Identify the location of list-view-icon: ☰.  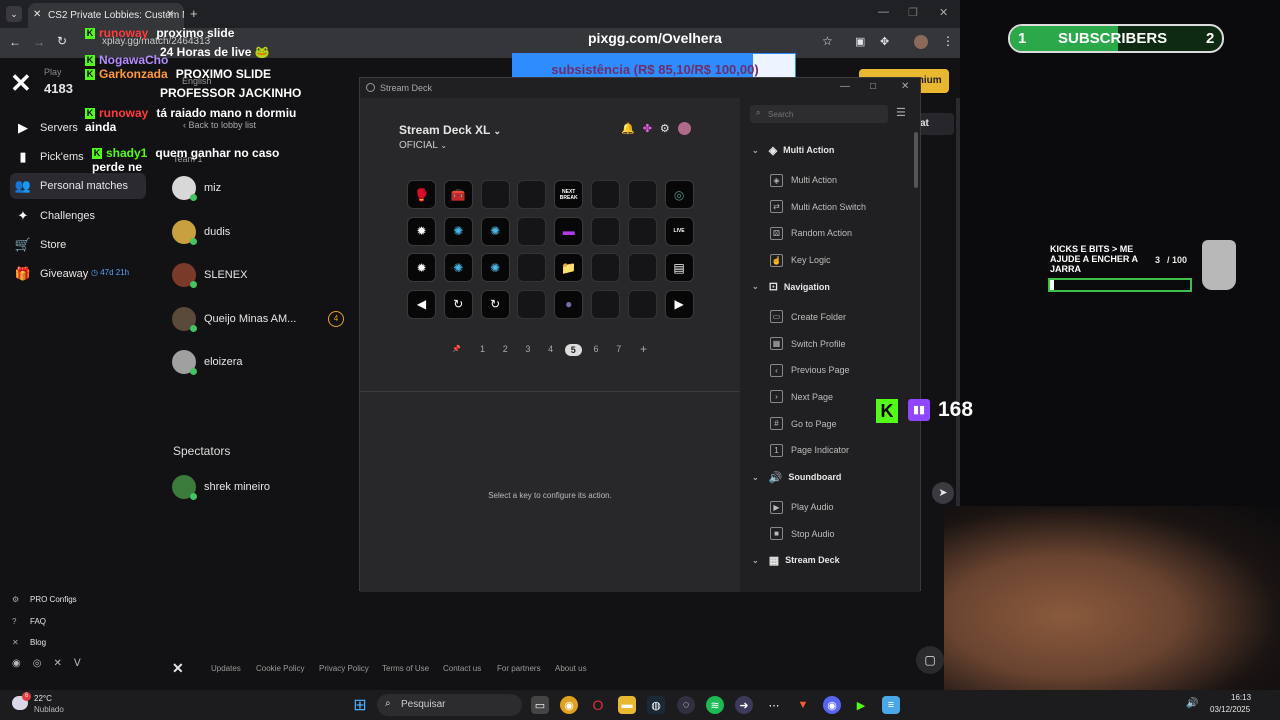
(901, 112).